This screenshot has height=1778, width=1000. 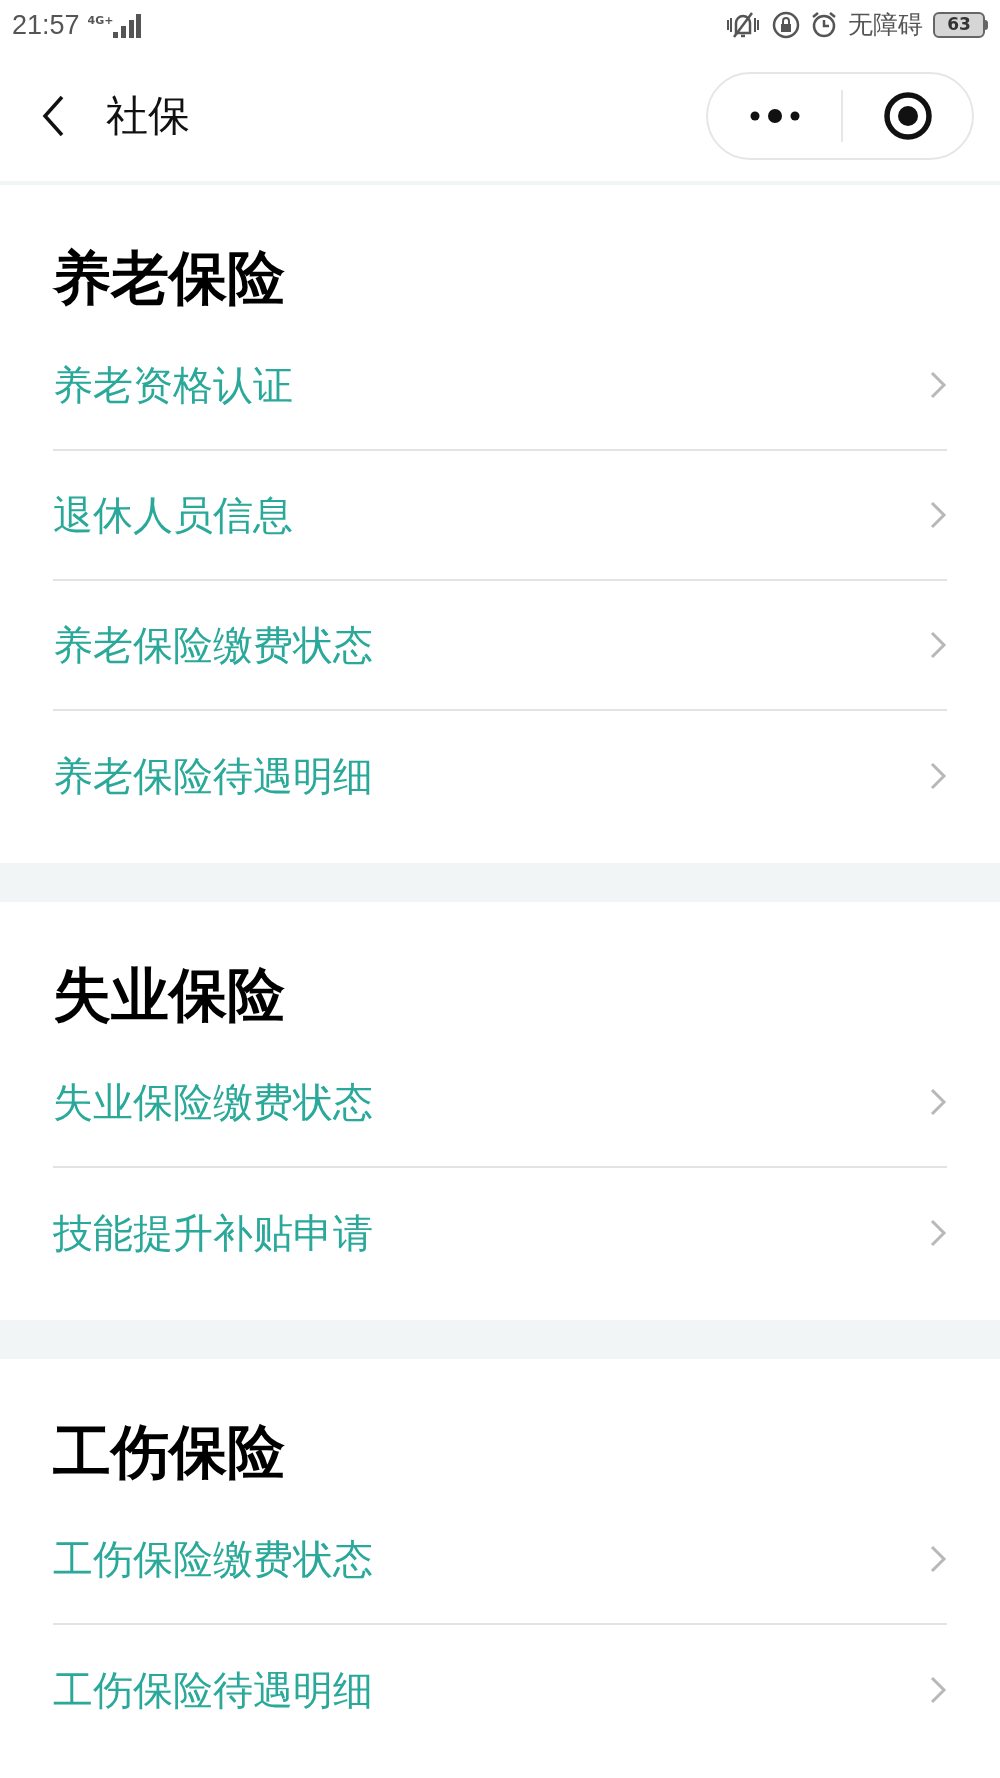 What do you see at coordinates (743, 25) in the screenshot?
I see `bell-muted-icon` at bounding box center [743, 25].